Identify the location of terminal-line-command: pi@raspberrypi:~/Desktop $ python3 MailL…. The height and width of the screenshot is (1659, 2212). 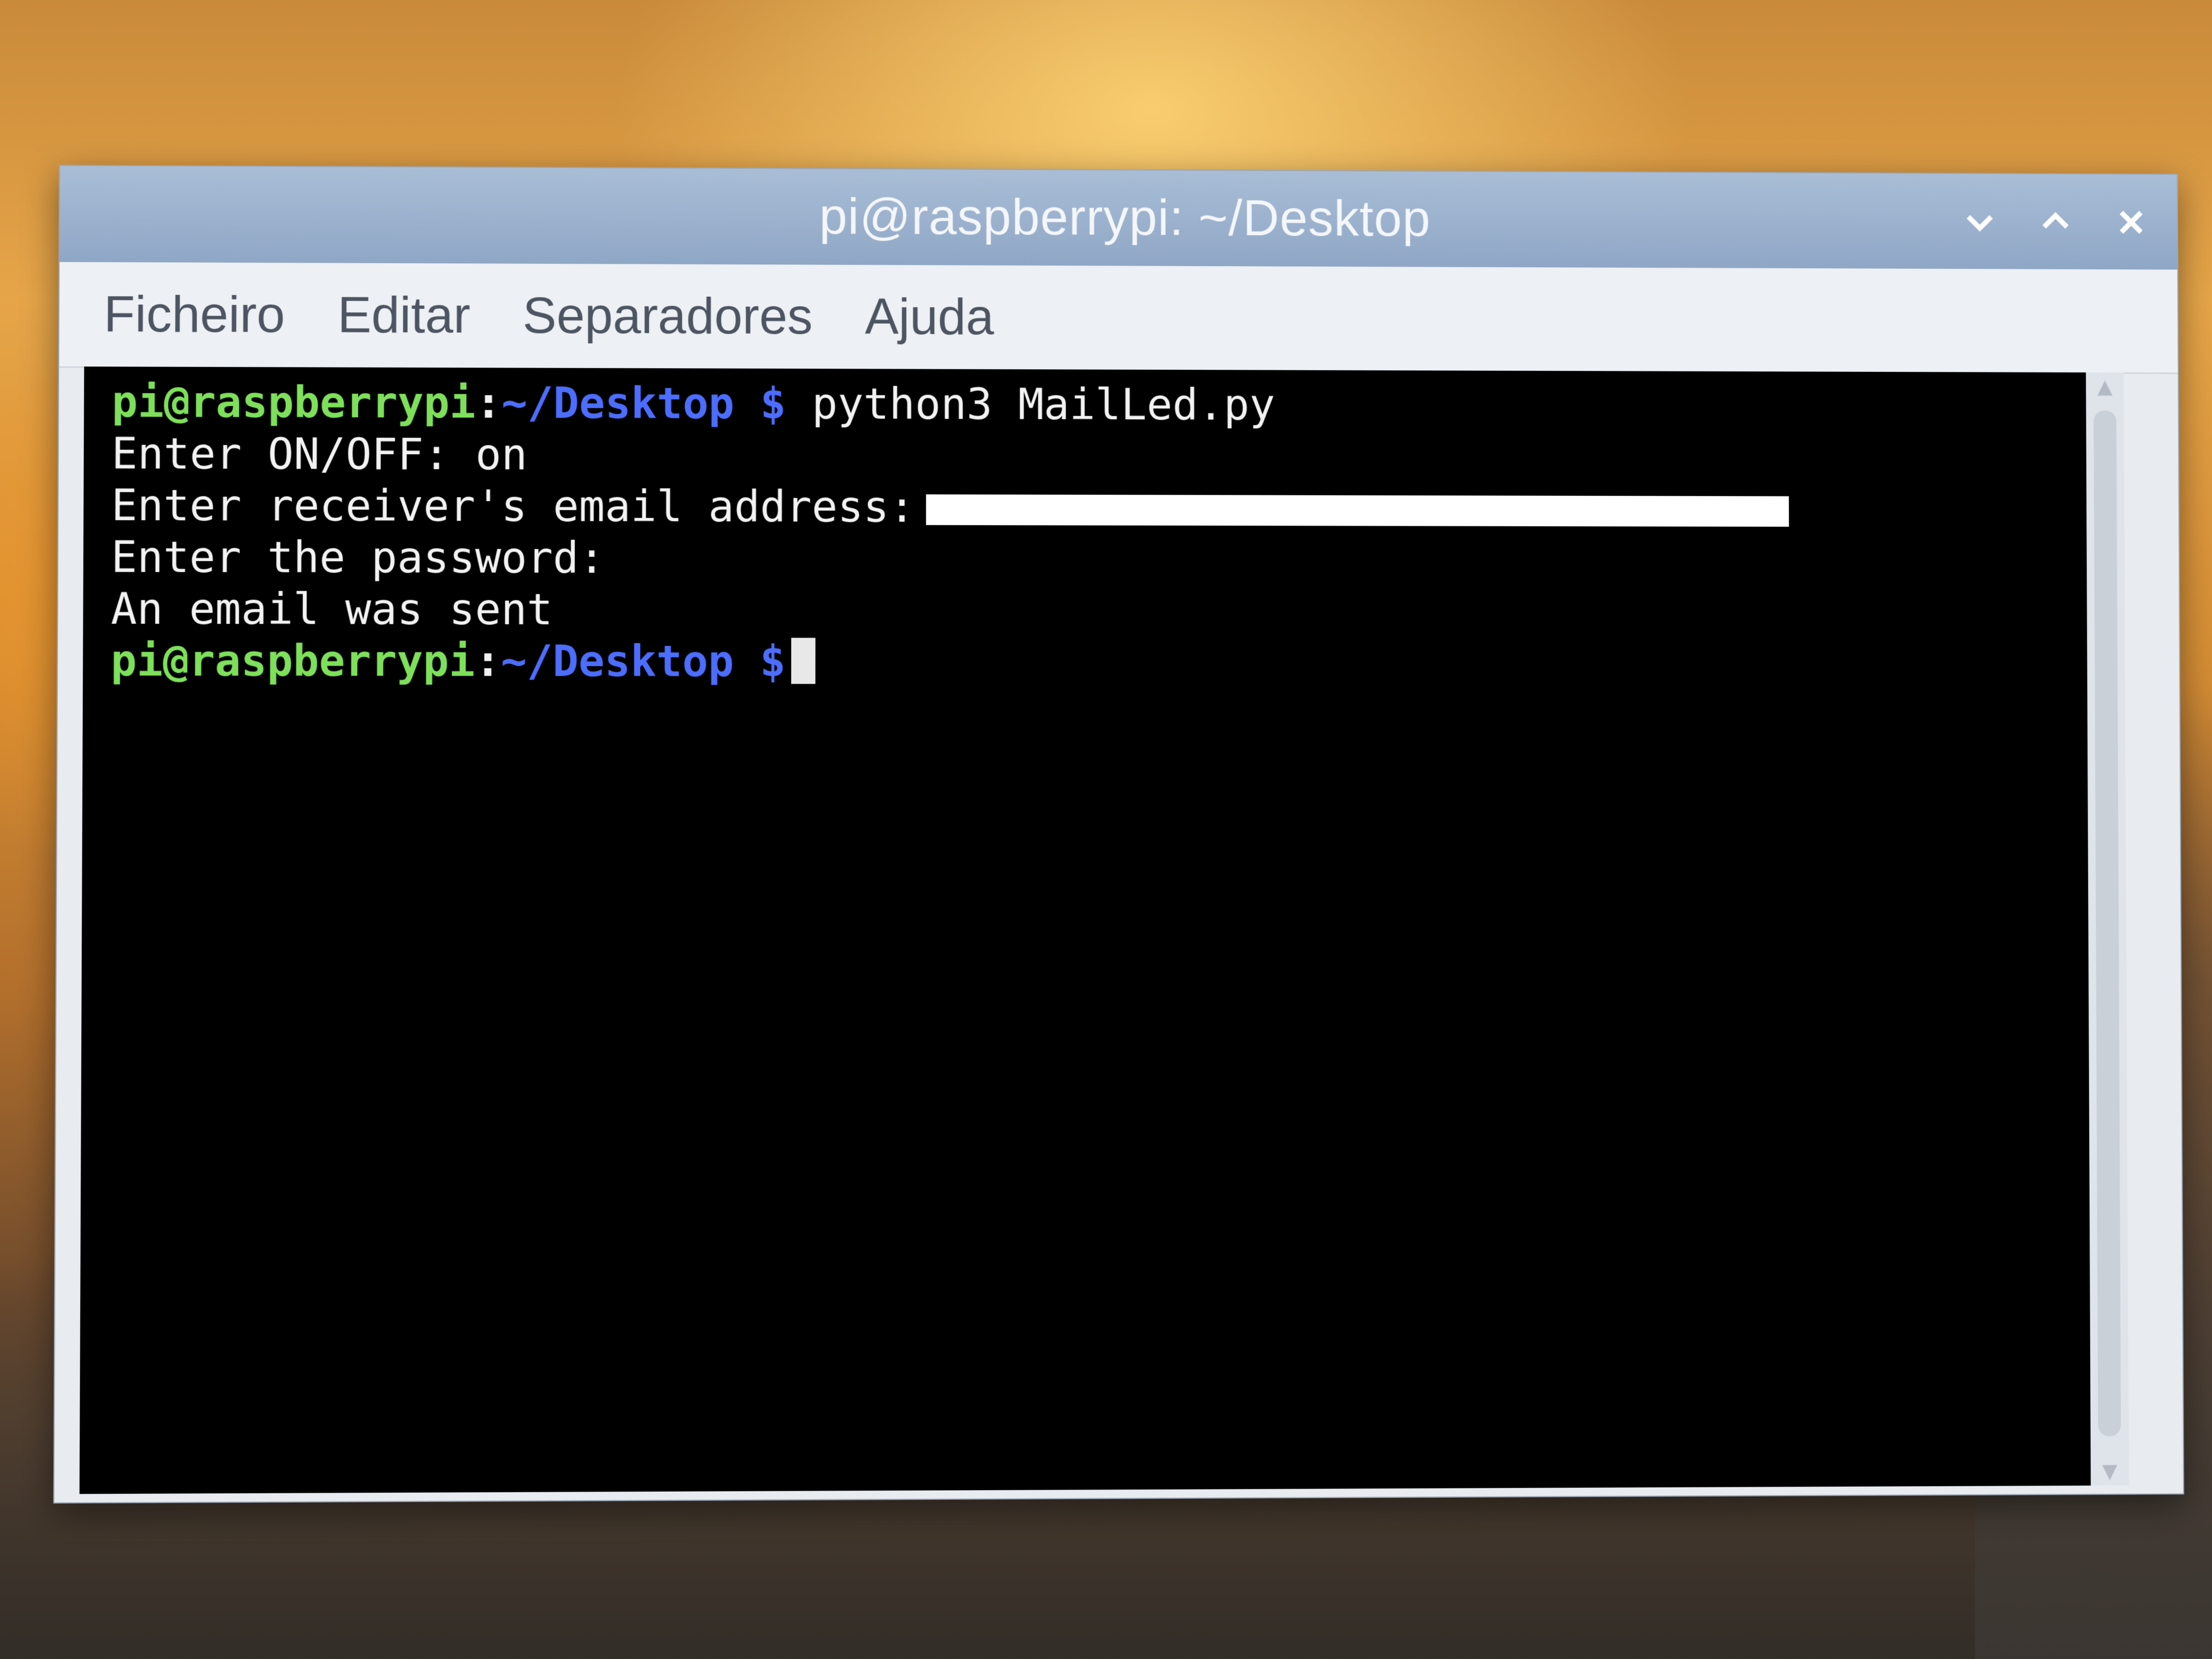
(1085, 405).